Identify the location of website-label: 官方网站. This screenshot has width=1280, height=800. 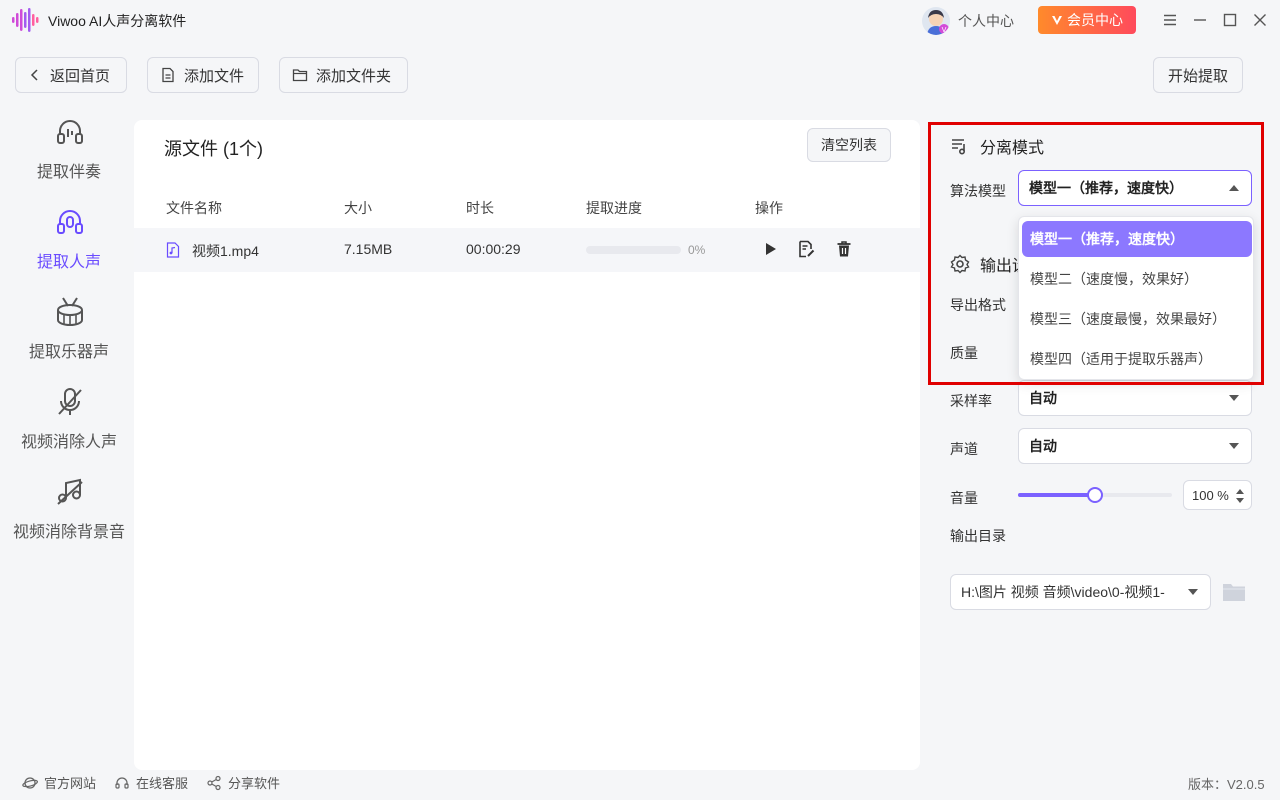
(70, 783).